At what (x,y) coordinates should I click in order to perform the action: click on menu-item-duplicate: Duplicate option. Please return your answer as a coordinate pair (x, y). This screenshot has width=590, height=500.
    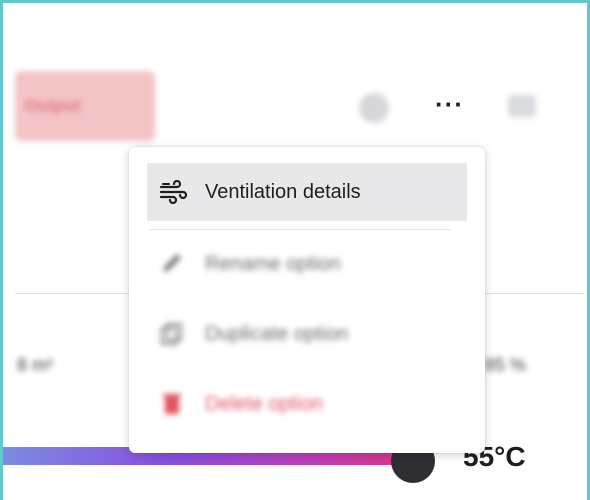
    Looking at the image, I should click on (307, 334).